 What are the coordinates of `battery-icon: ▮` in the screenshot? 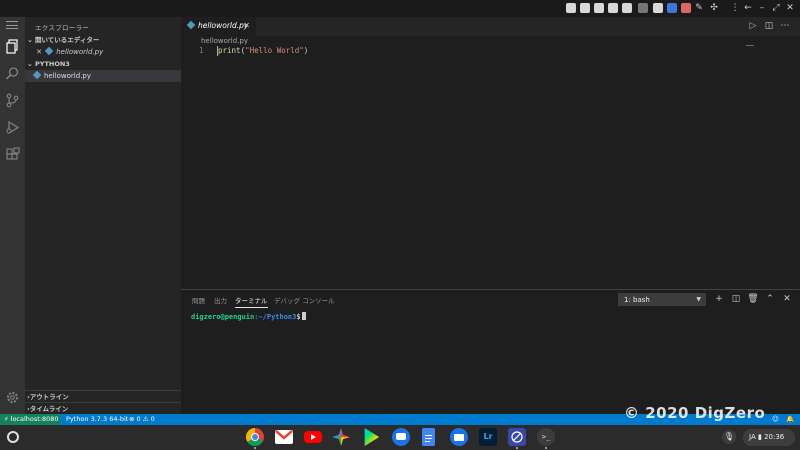 It's located at (759, 437).